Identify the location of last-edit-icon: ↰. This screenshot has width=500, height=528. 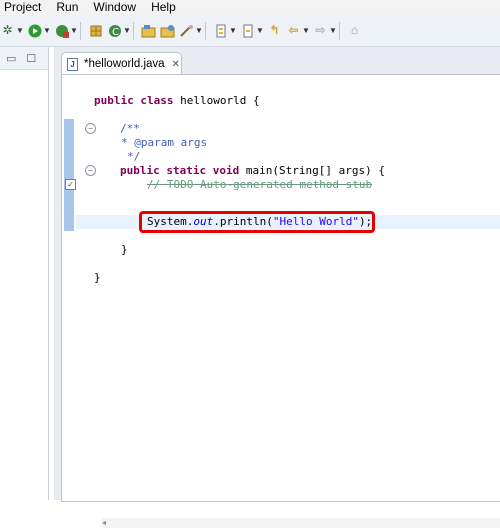
(274, 30).